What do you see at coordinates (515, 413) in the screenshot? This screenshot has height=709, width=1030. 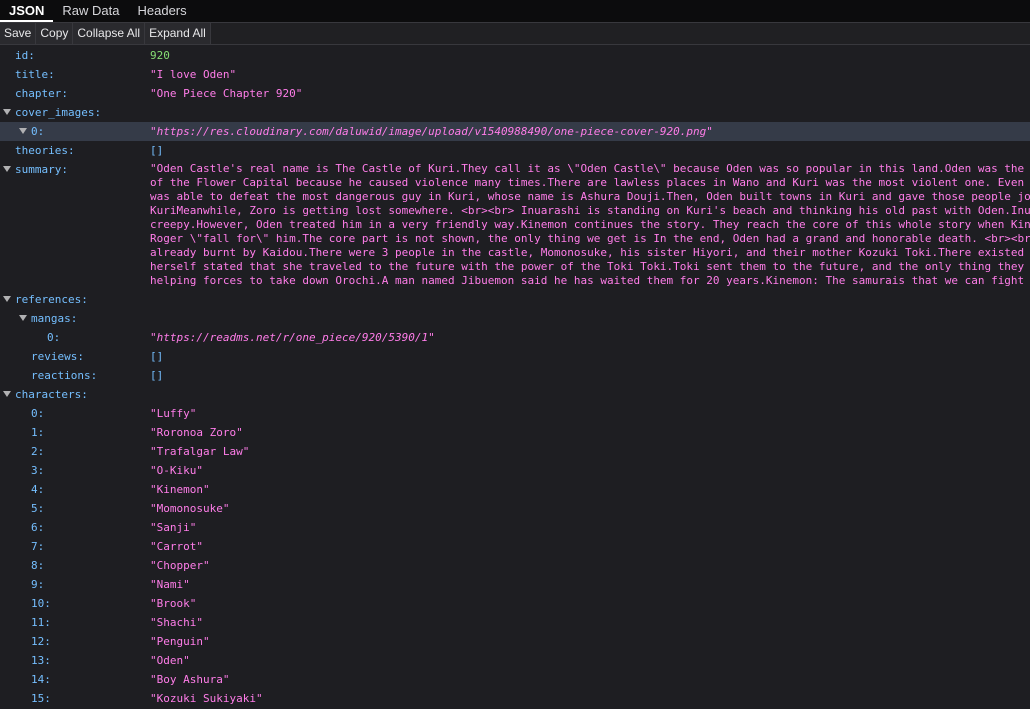 I see `json-row-character: 0: "Luffy"` at bounding box center [515, 413].